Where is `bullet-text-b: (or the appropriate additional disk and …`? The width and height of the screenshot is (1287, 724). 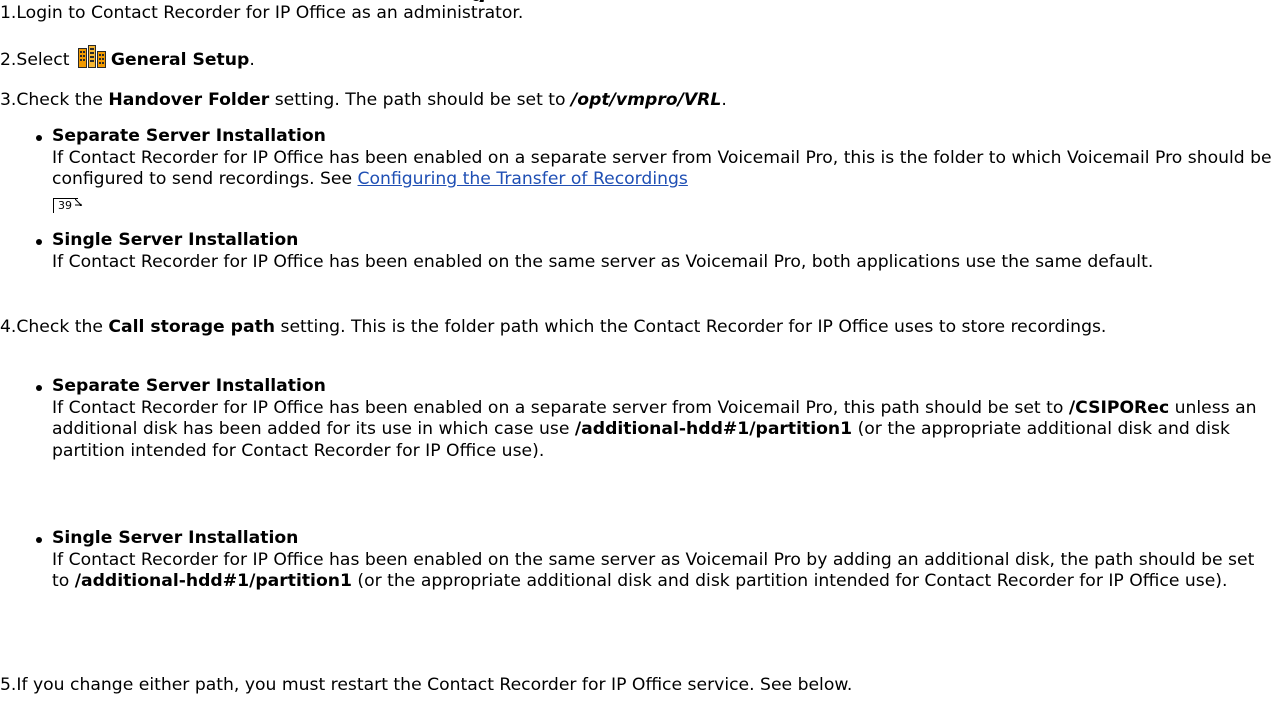 bullet-text-b: (or the appropriate additional disk and … is located at coordinates (789, 581).